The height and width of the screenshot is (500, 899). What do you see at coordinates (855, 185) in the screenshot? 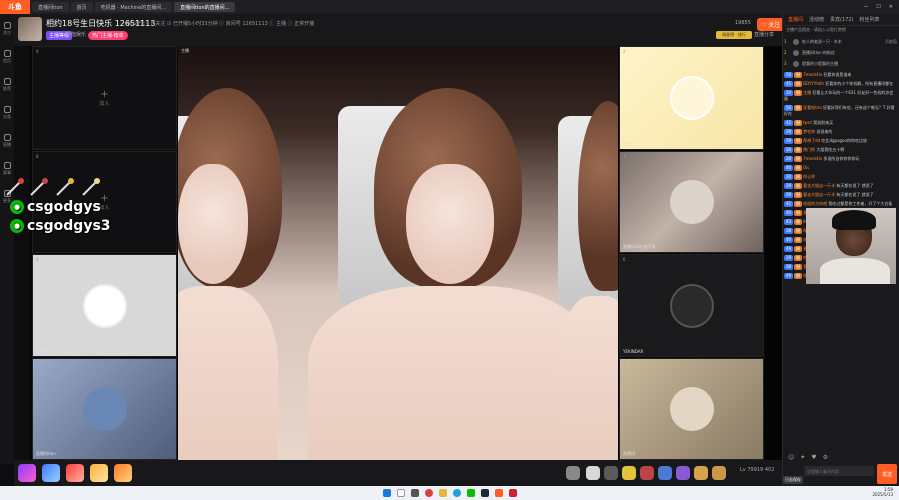
I see `message-text: 有天都在说了 就说了` at bounding box center [855, 185].